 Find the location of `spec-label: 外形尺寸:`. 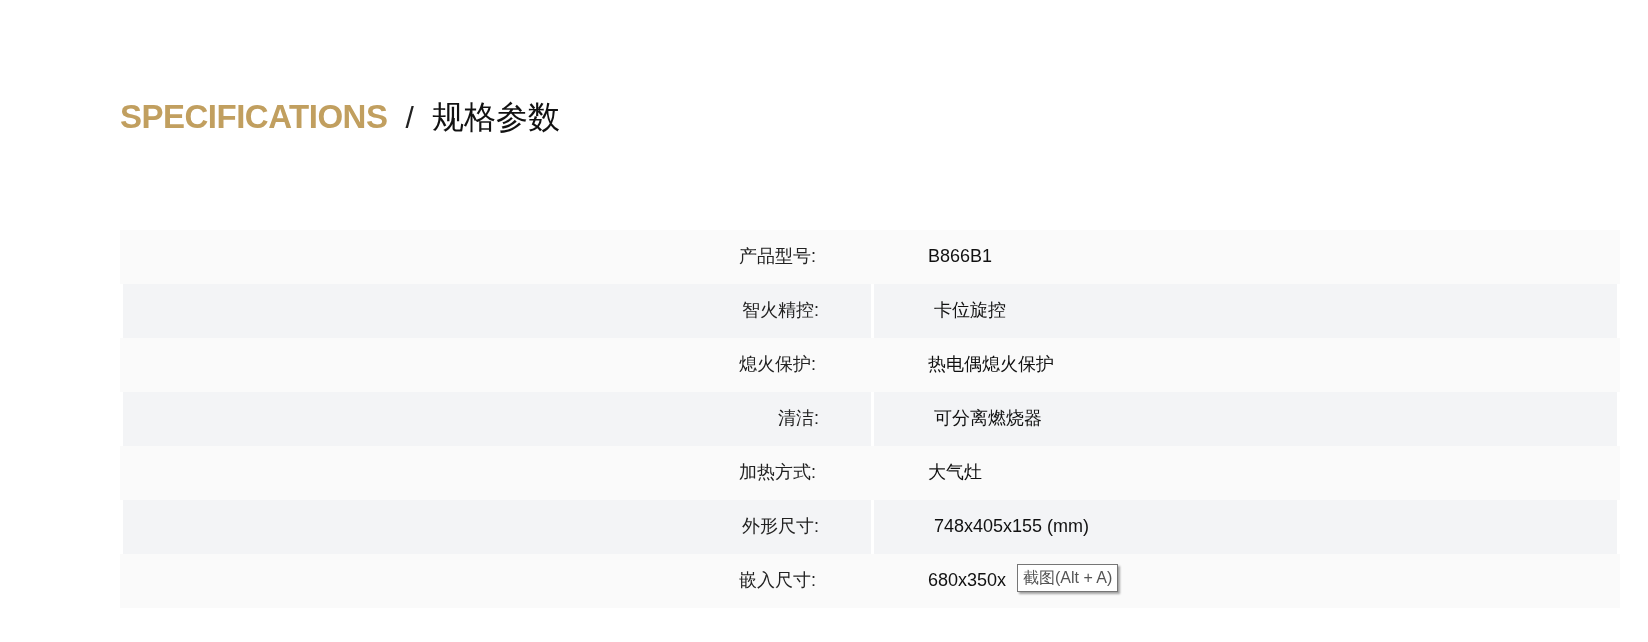

spec-label: 外形尺寸: is located at coordinates (780, 526).